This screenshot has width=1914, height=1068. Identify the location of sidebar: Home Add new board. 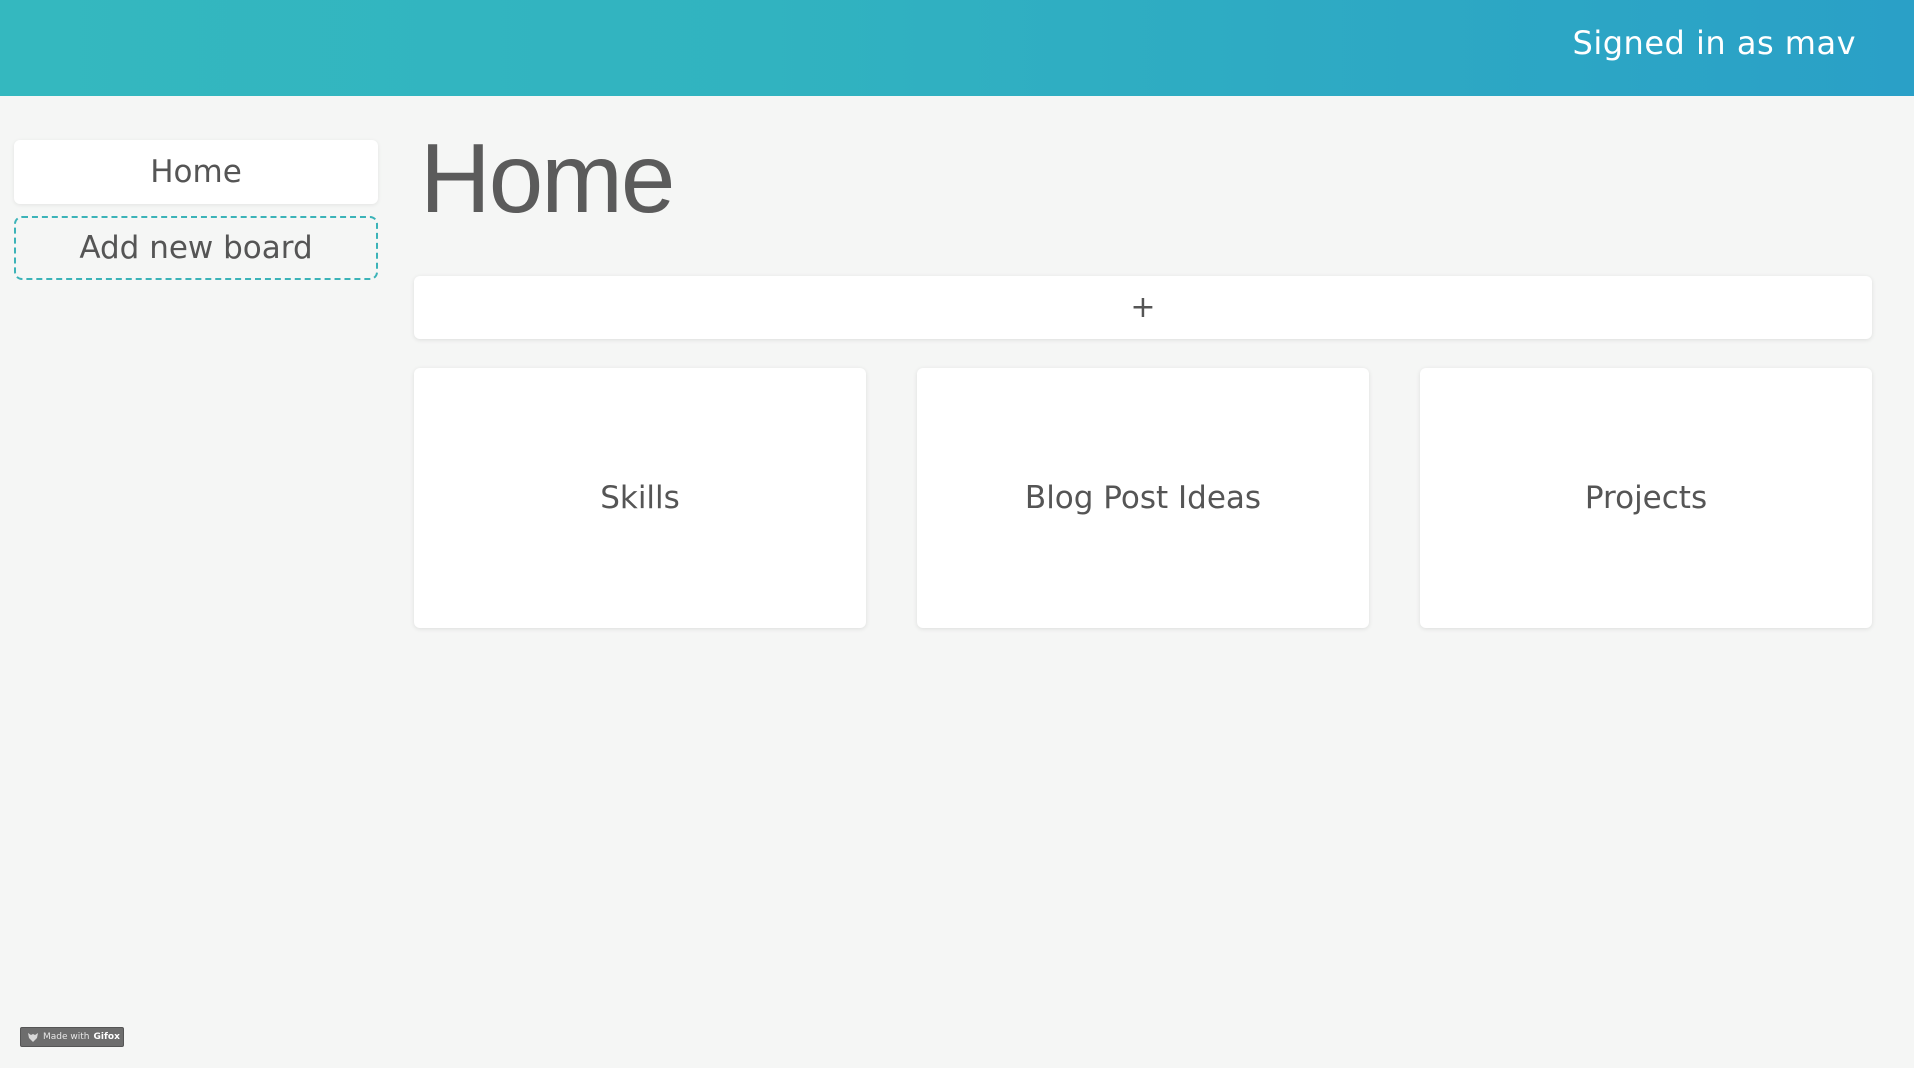
(196, 210).